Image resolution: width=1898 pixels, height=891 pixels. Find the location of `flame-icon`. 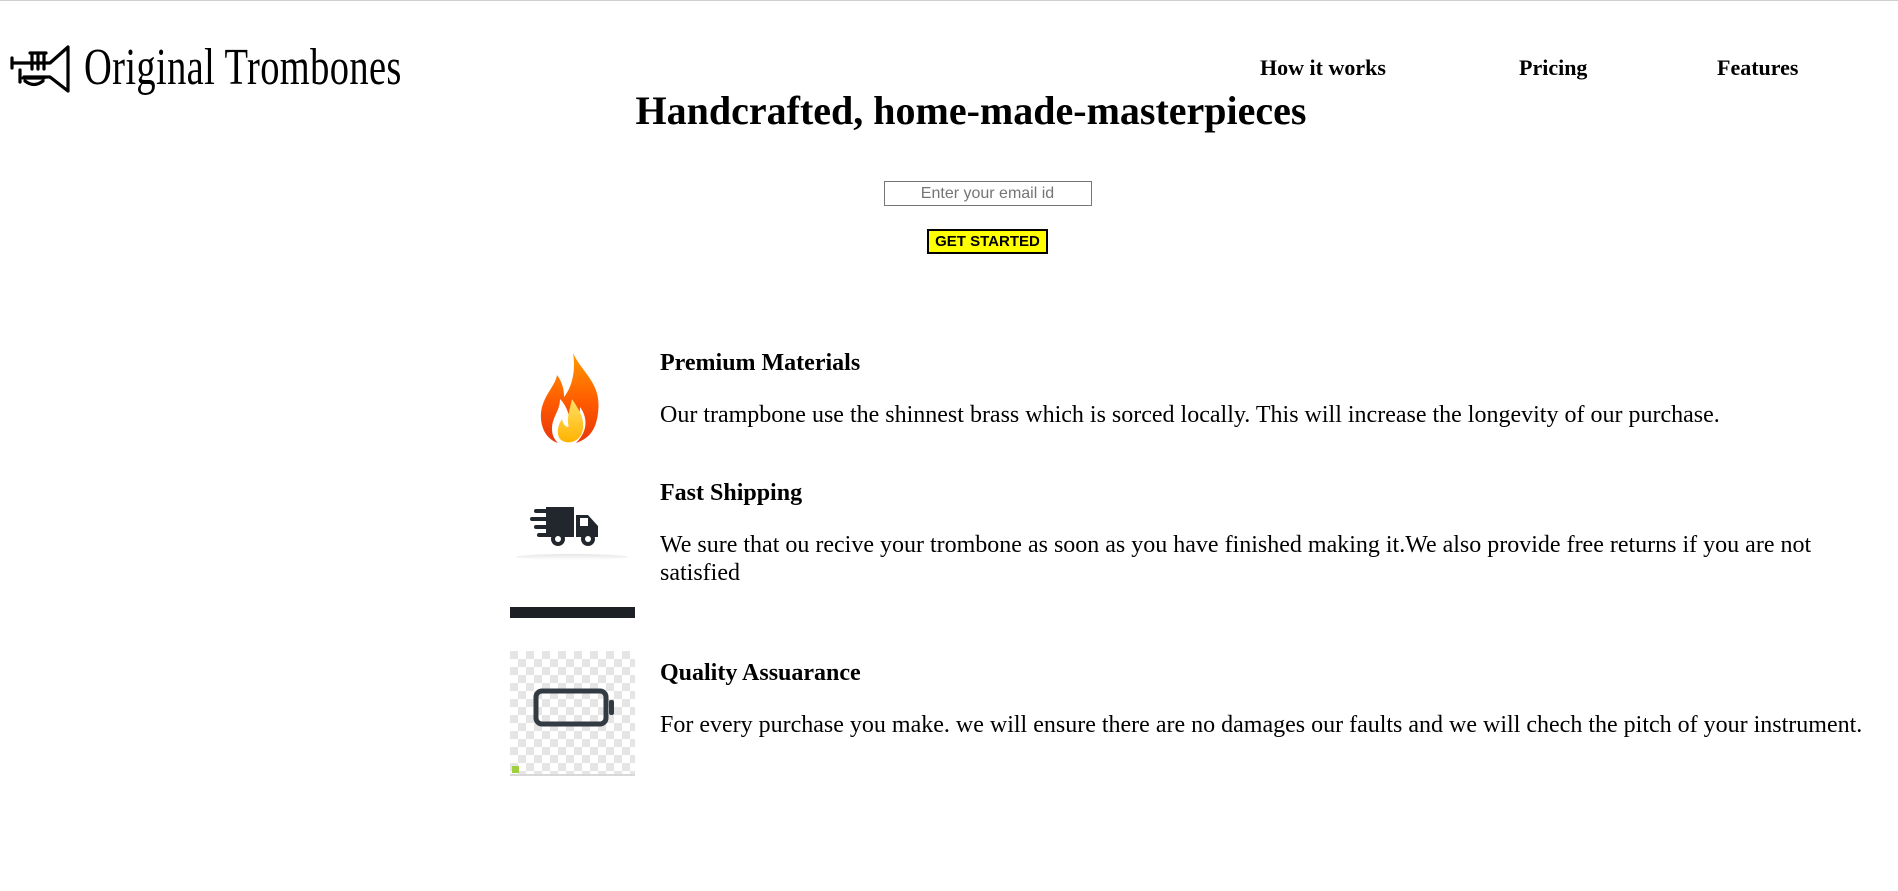

flame-icon is located at coordinates (569, 398).